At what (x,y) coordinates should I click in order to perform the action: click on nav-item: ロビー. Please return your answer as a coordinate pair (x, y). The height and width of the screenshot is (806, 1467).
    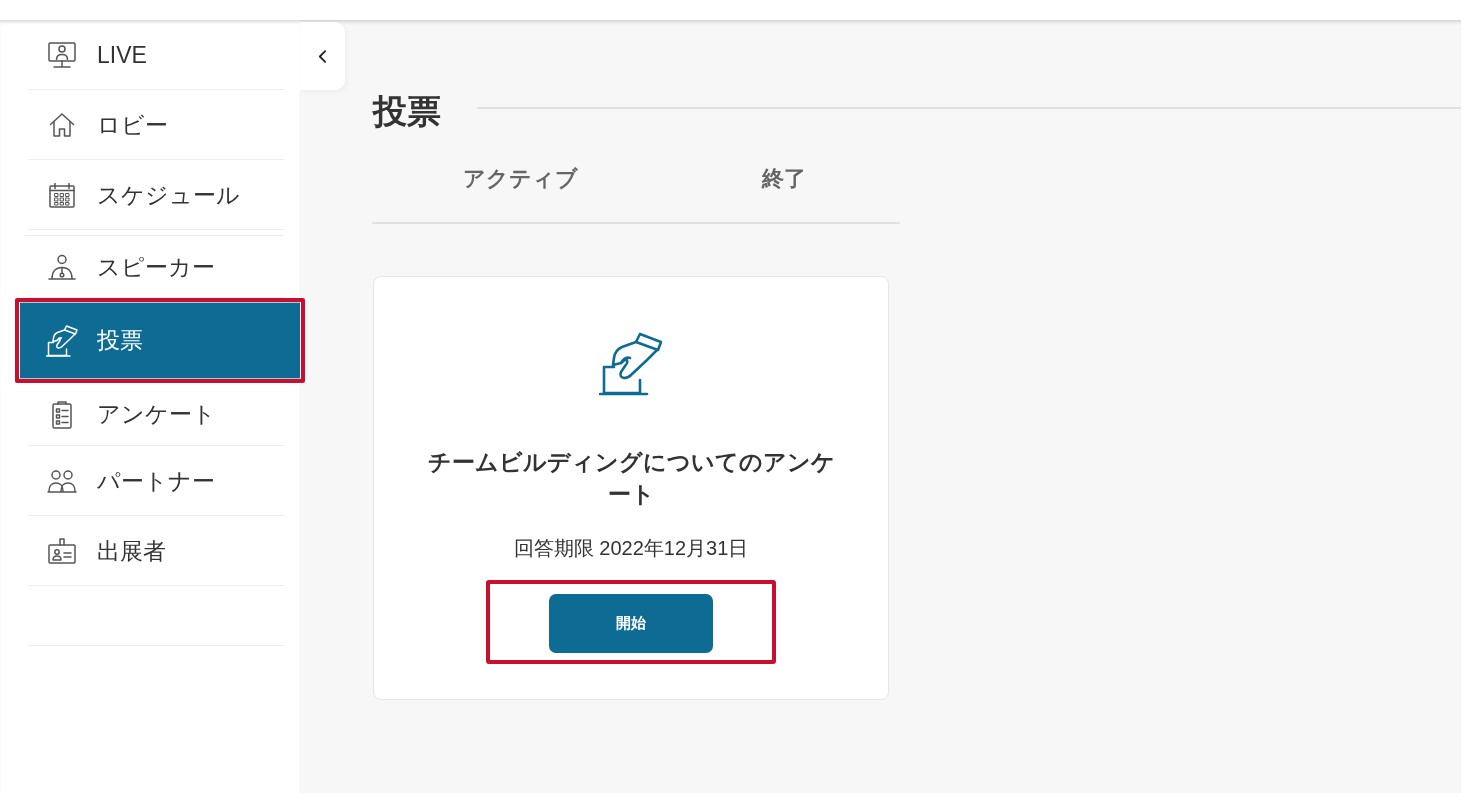
    Looking at the image, I should click on (160, 125).